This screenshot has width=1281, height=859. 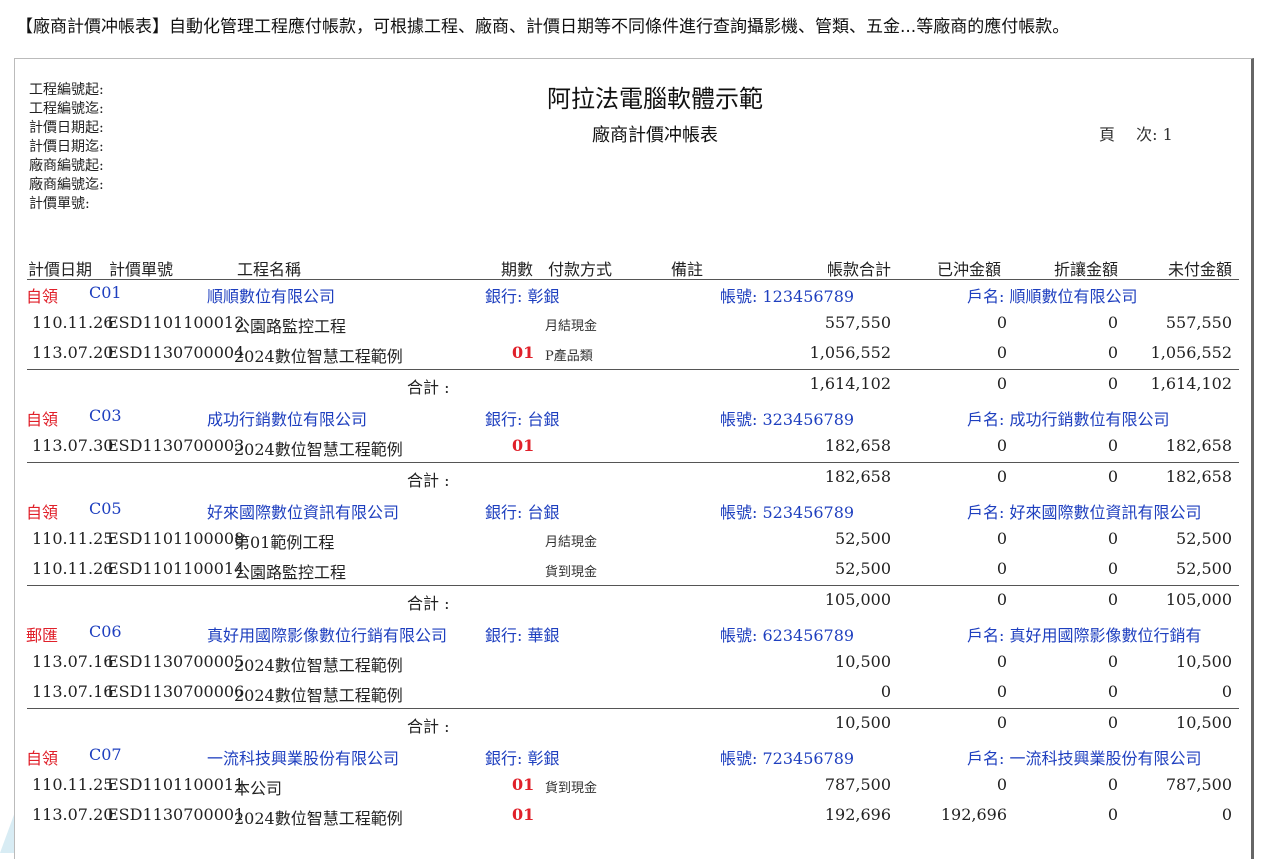 I want to click on row-unpaid: 1,056,552, so click(x=1191, y=352).